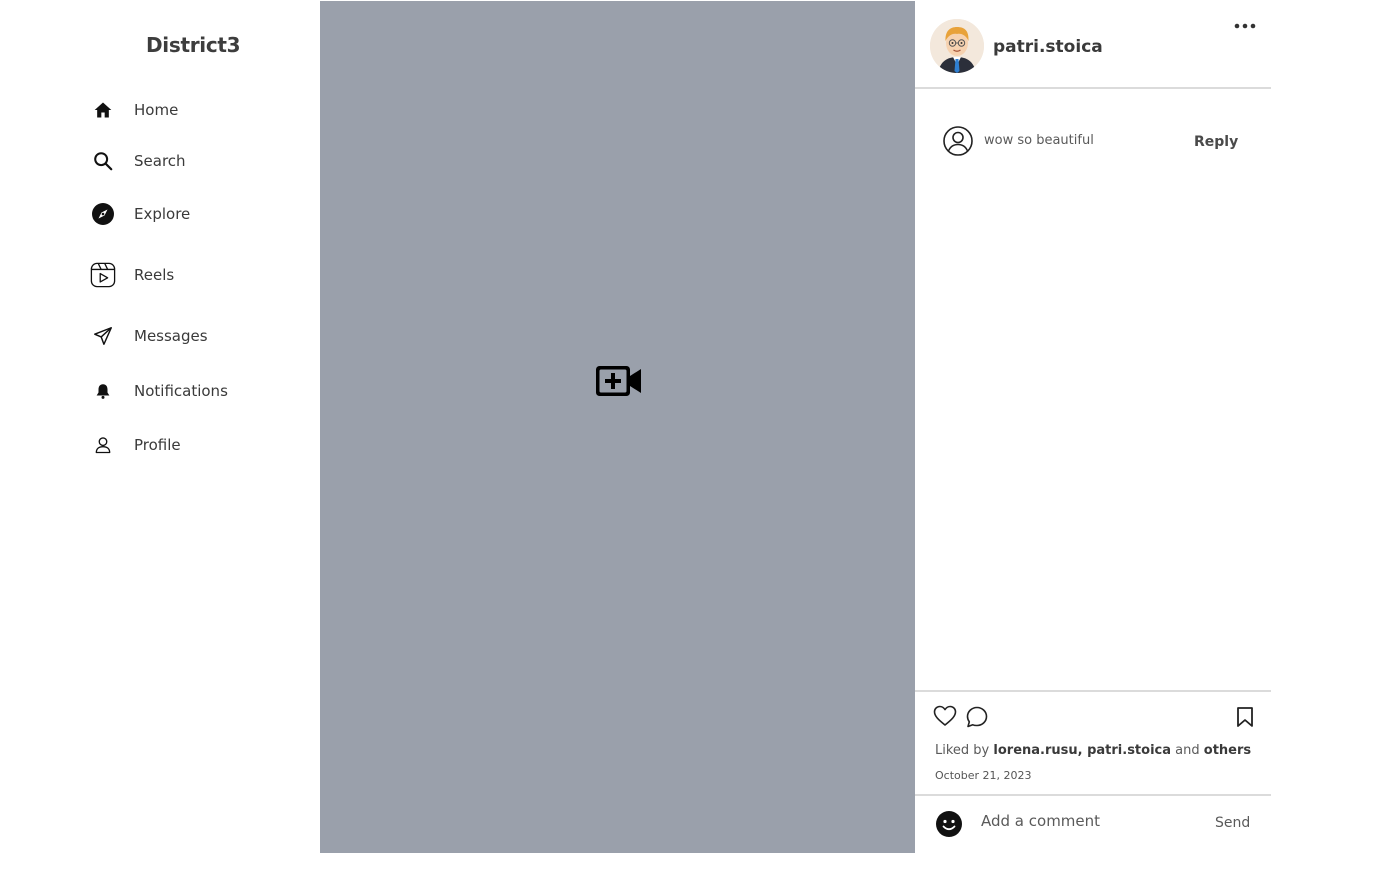 This screenshot has width=1398, height=869. What do you see at coordinates (103, 214) in the screenshot?
I see `compass-icon` at bounding box center [103, 214].